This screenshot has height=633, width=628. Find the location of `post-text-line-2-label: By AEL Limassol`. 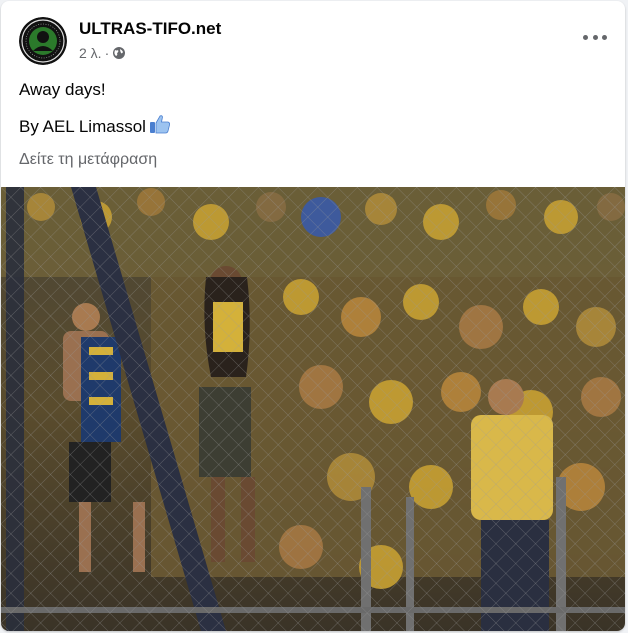

post-text-line-2-label: By AEL Limassol is located at coordinates (82, 126).